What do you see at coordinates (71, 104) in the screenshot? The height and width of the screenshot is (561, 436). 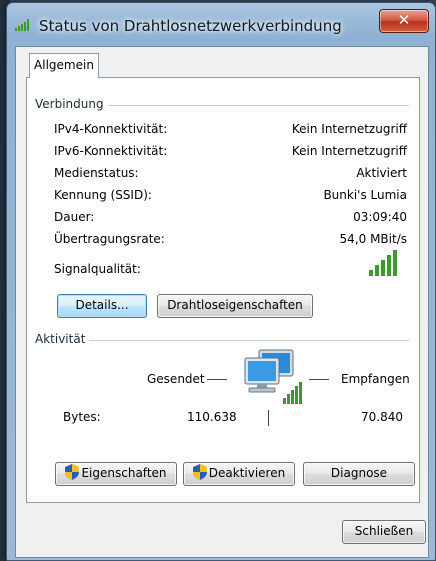 I see `connection-section-title: Verbindung` at bounding box center [71, 104].